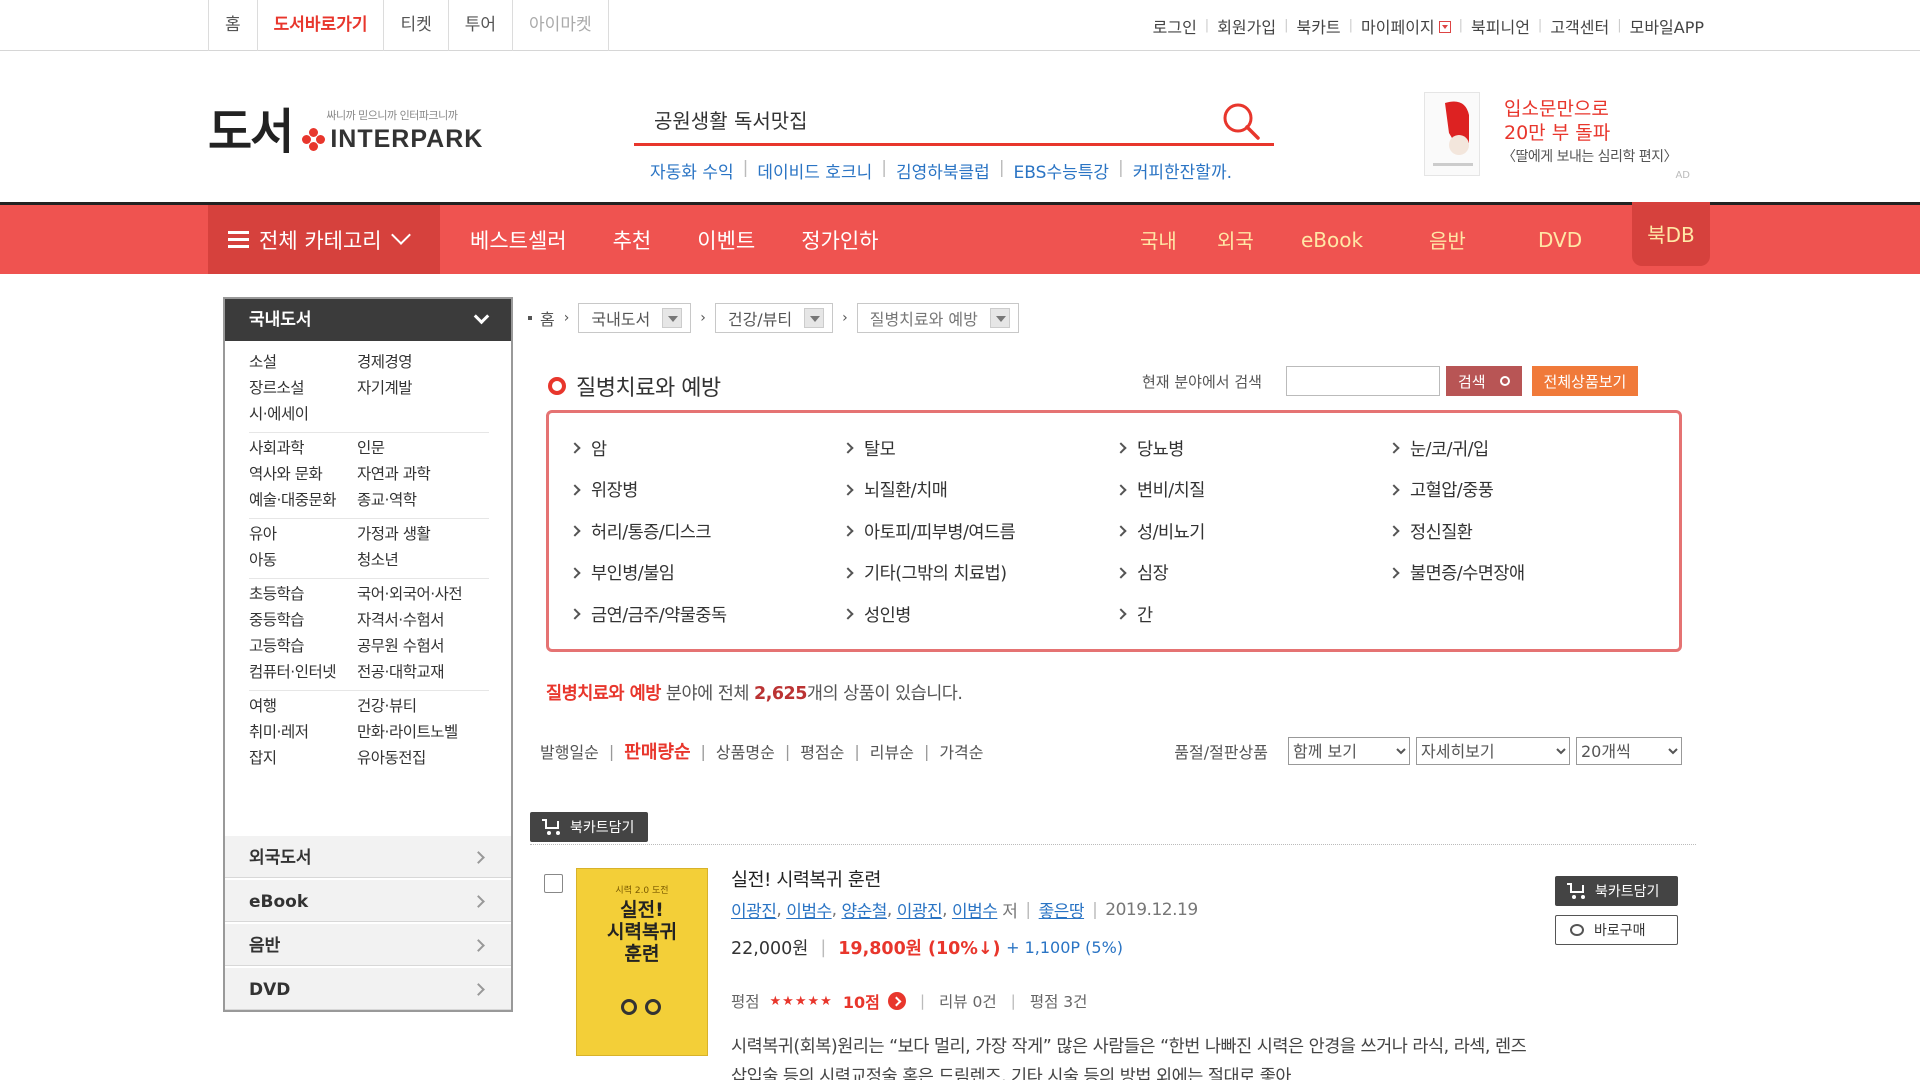 The height and width of the screenshot is (1080, 1920). I want to click on tab-home: 홈, so click(233, 25).